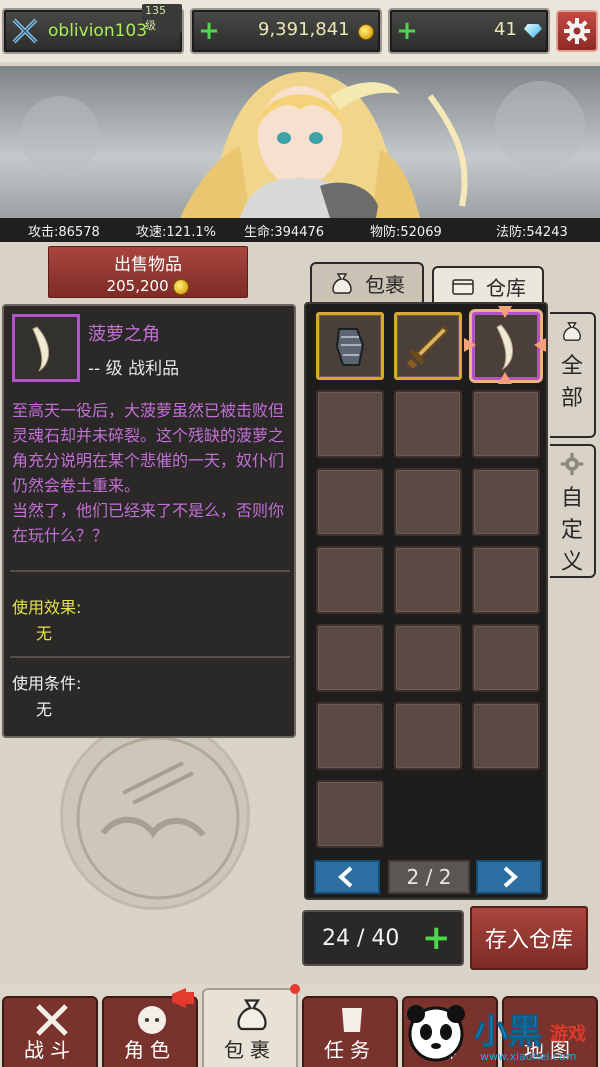 The width and height of the screenshot is (600, 1067). I want to click on watermark-url: www.xiaohei.com, so click(528, 1056).